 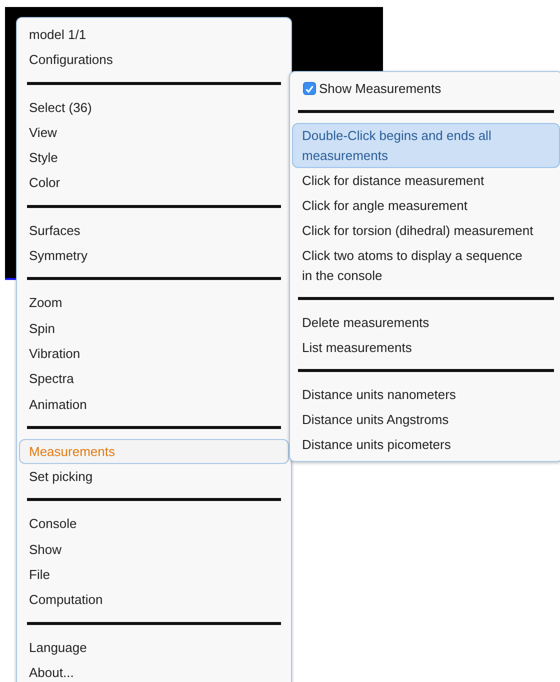 I want to click on menu-item: List measurements, so click(x=426, y=347).